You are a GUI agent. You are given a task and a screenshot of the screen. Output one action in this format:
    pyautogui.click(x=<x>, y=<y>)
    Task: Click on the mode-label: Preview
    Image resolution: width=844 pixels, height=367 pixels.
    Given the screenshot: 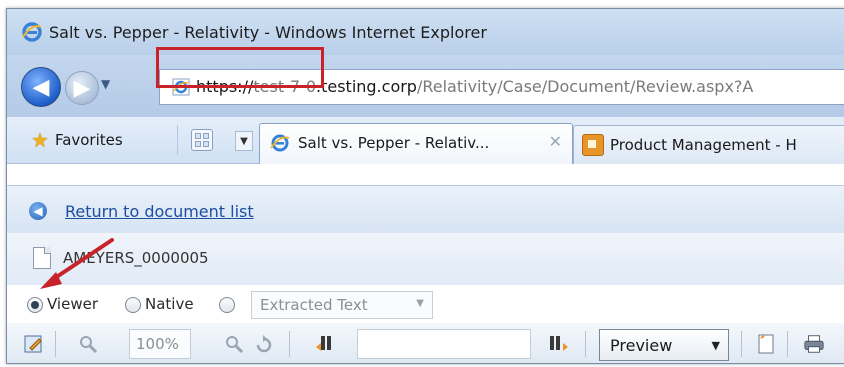 What is the action you would take?
    pyautogui.click(x=641, y=345)
    